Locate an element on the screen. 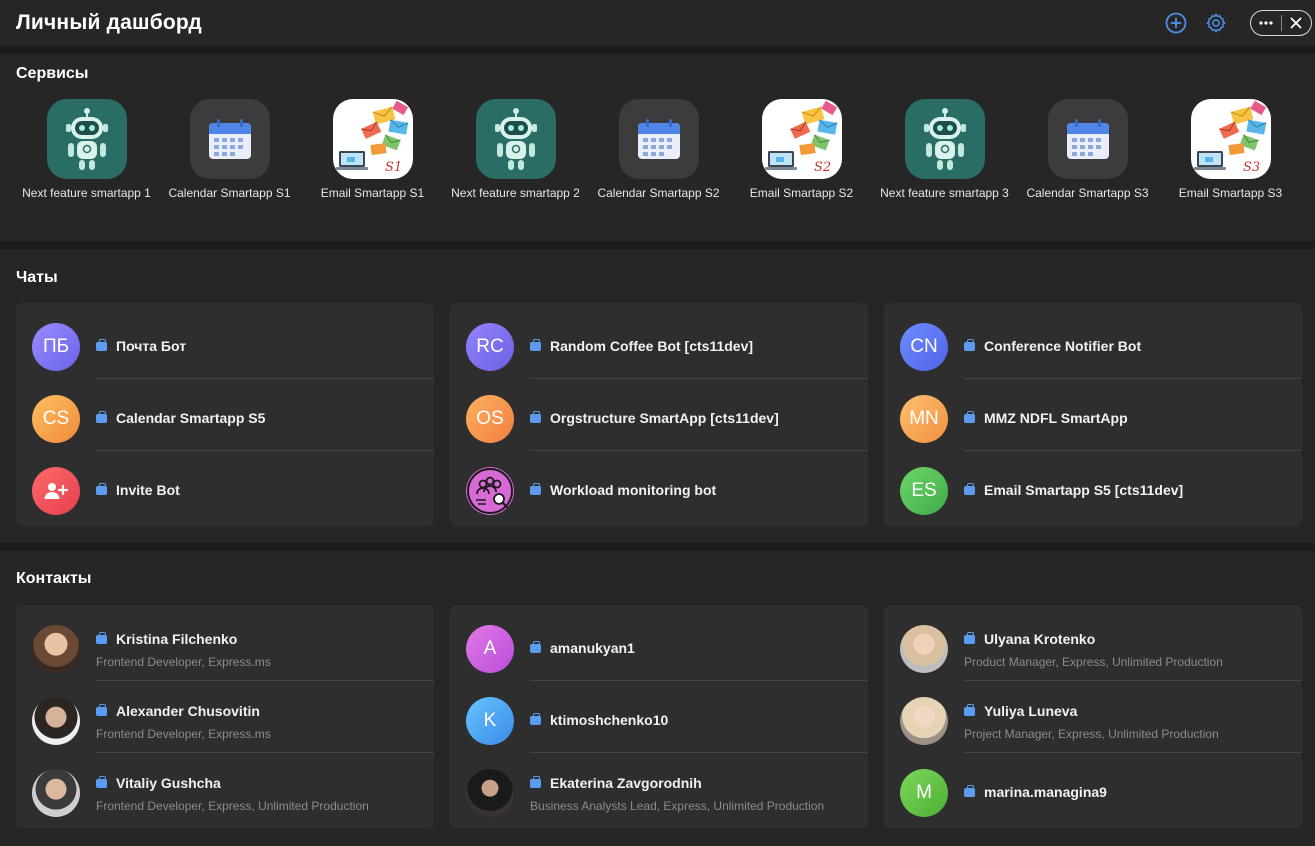  chat-item: CN Conference Notifier Bot is located at coordinates (1093, 343).